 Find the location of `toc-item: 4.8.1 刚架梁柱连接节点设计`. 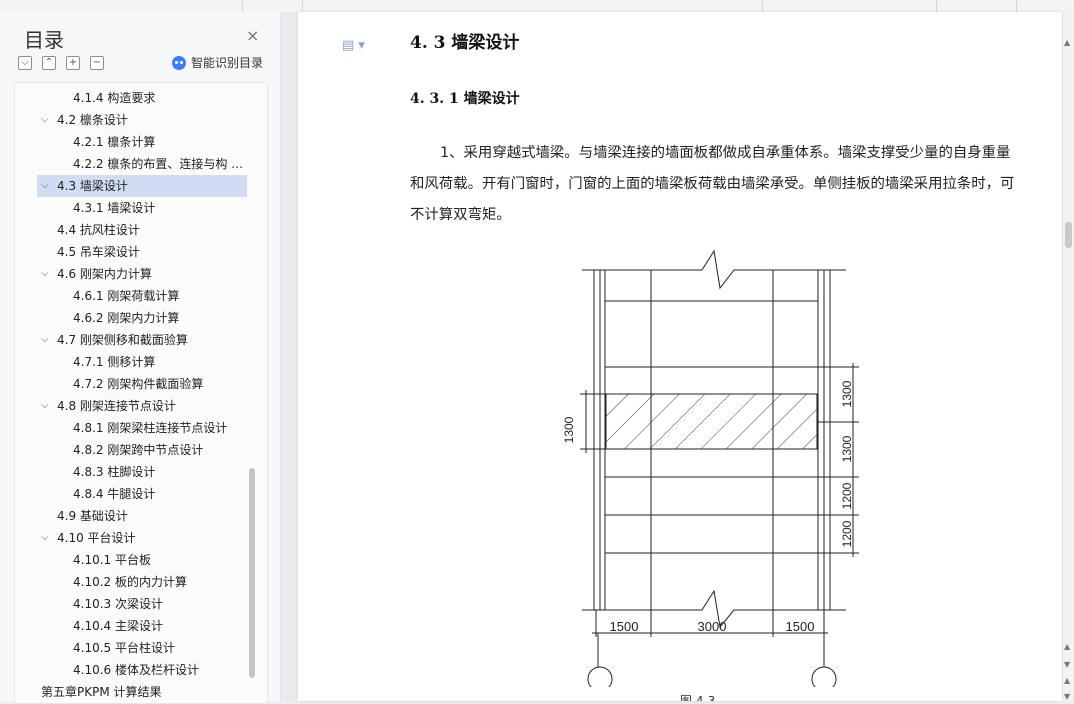

toc-item: 4.8.1 刚架梁柱连接节点设计 is located at coordinates (141, 428).